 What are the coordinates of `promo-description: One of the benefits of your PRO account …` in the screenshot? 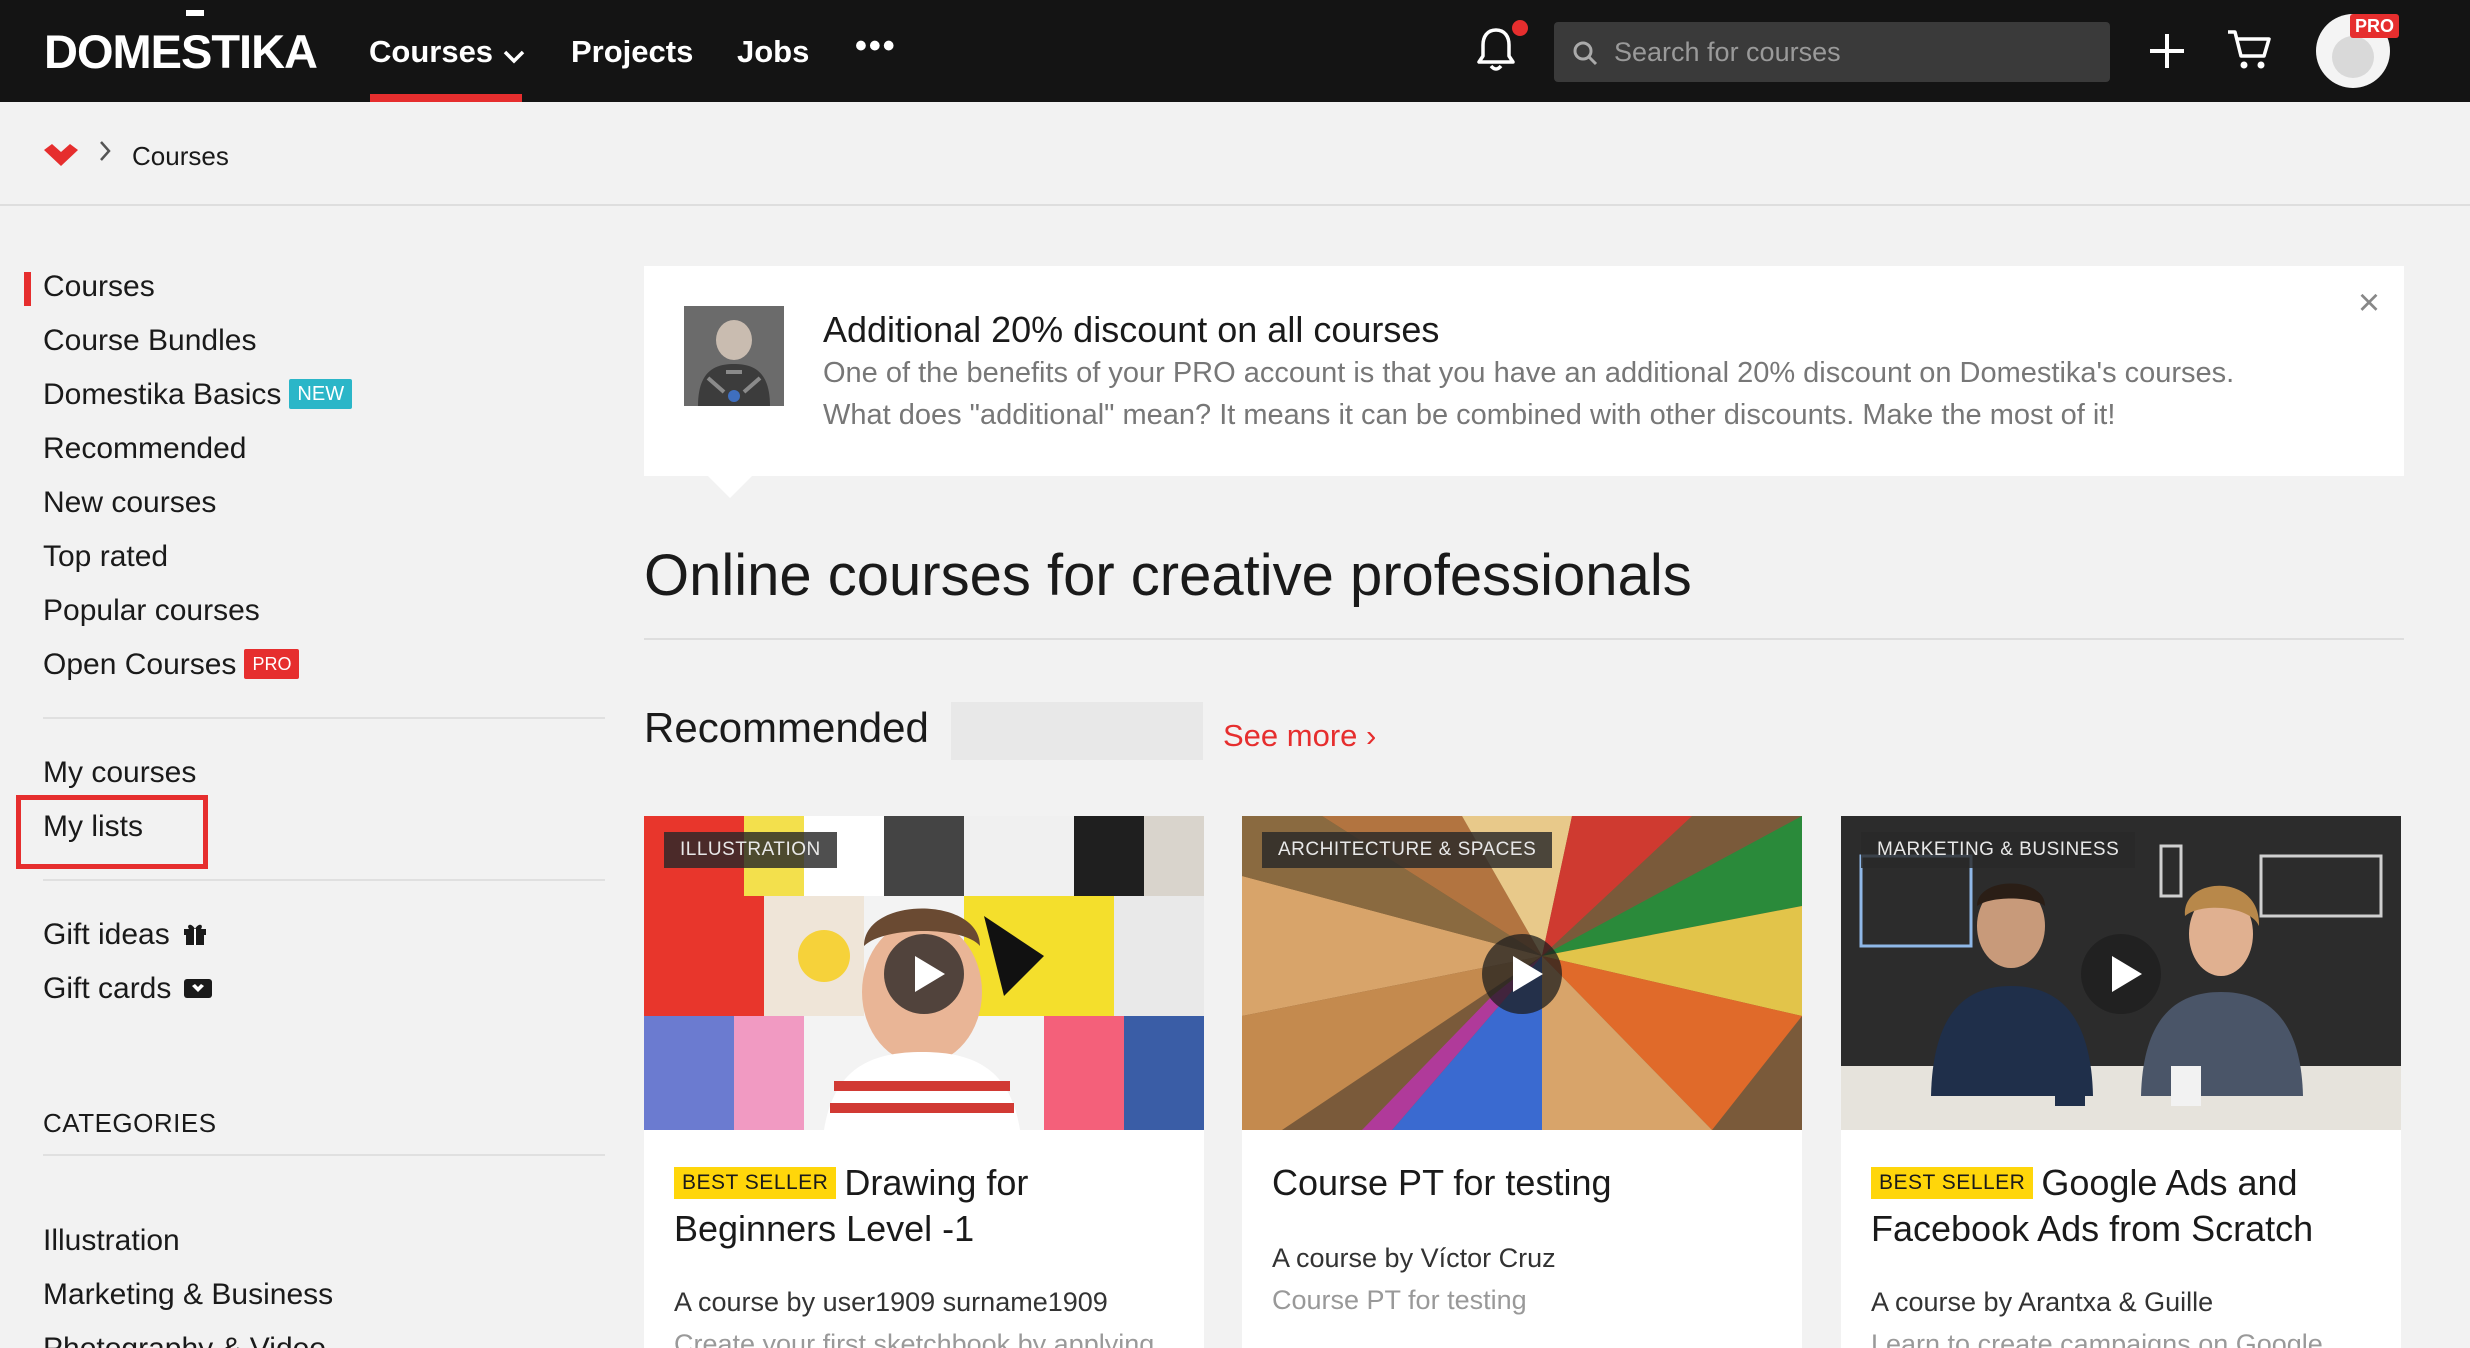 It's located at (1583, 394).